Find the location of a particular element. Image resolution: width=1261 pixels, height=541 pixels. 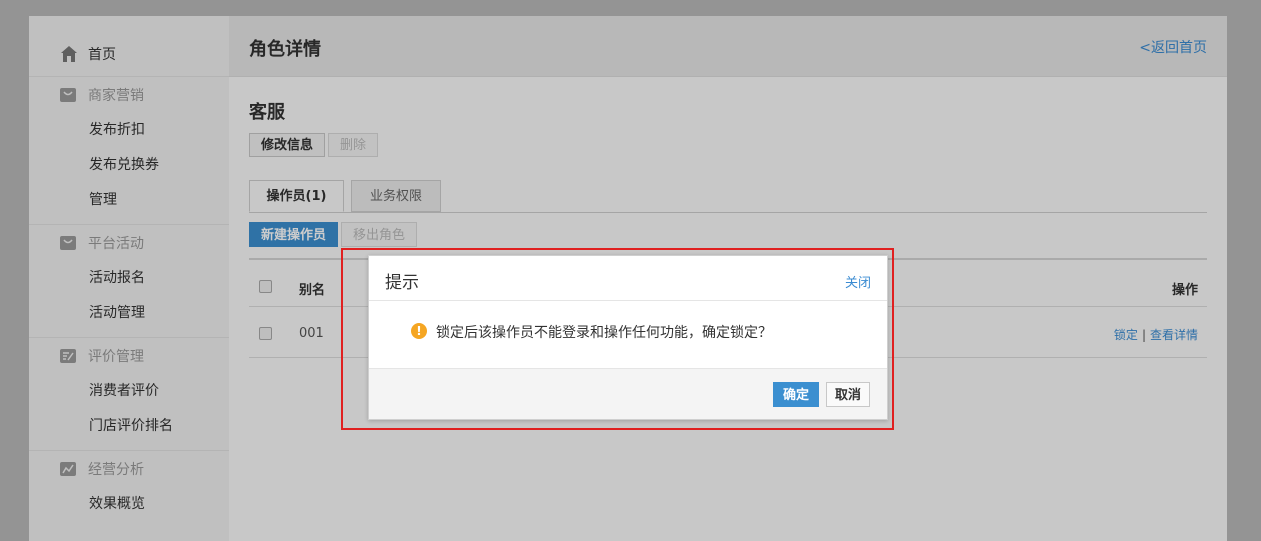

dialog-message: 锁定后该操作员不能登录和操作任何功能，确定锁定？ is located at coordinates (604, 333).